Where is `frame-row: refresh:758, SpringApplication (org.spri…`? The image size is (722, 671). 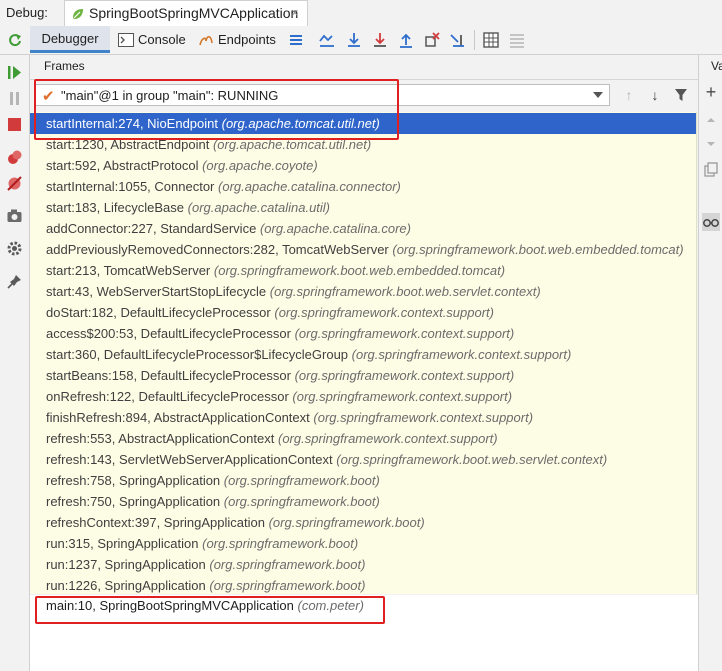 frame-row: refresh:758, SpringApplication (org.spri… is located at coordinates (363, 480).